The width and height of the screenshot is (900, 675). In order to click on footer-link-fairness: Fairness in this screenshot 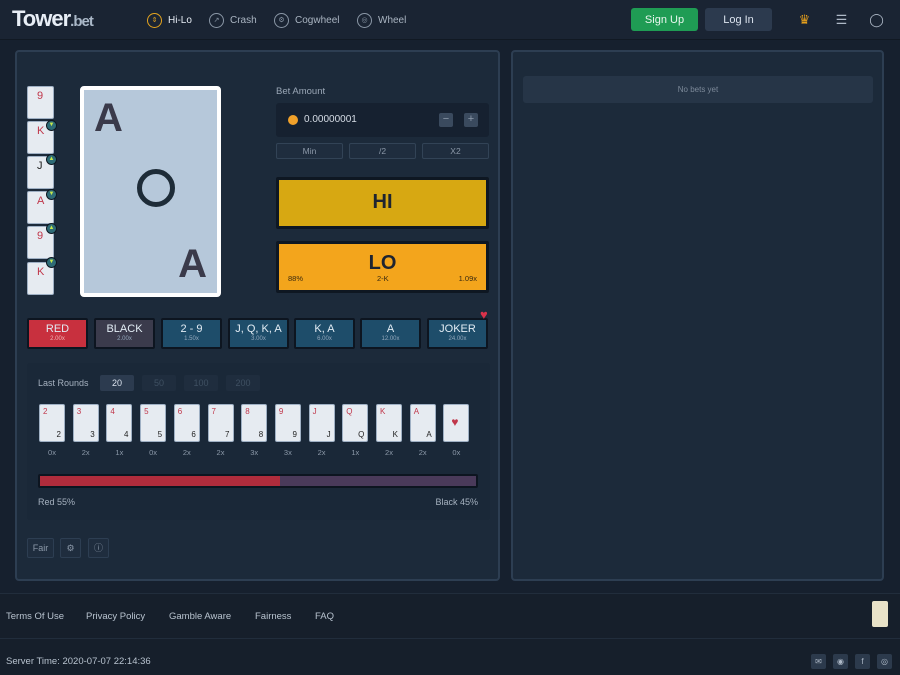, I will do `click(273, 616)`.